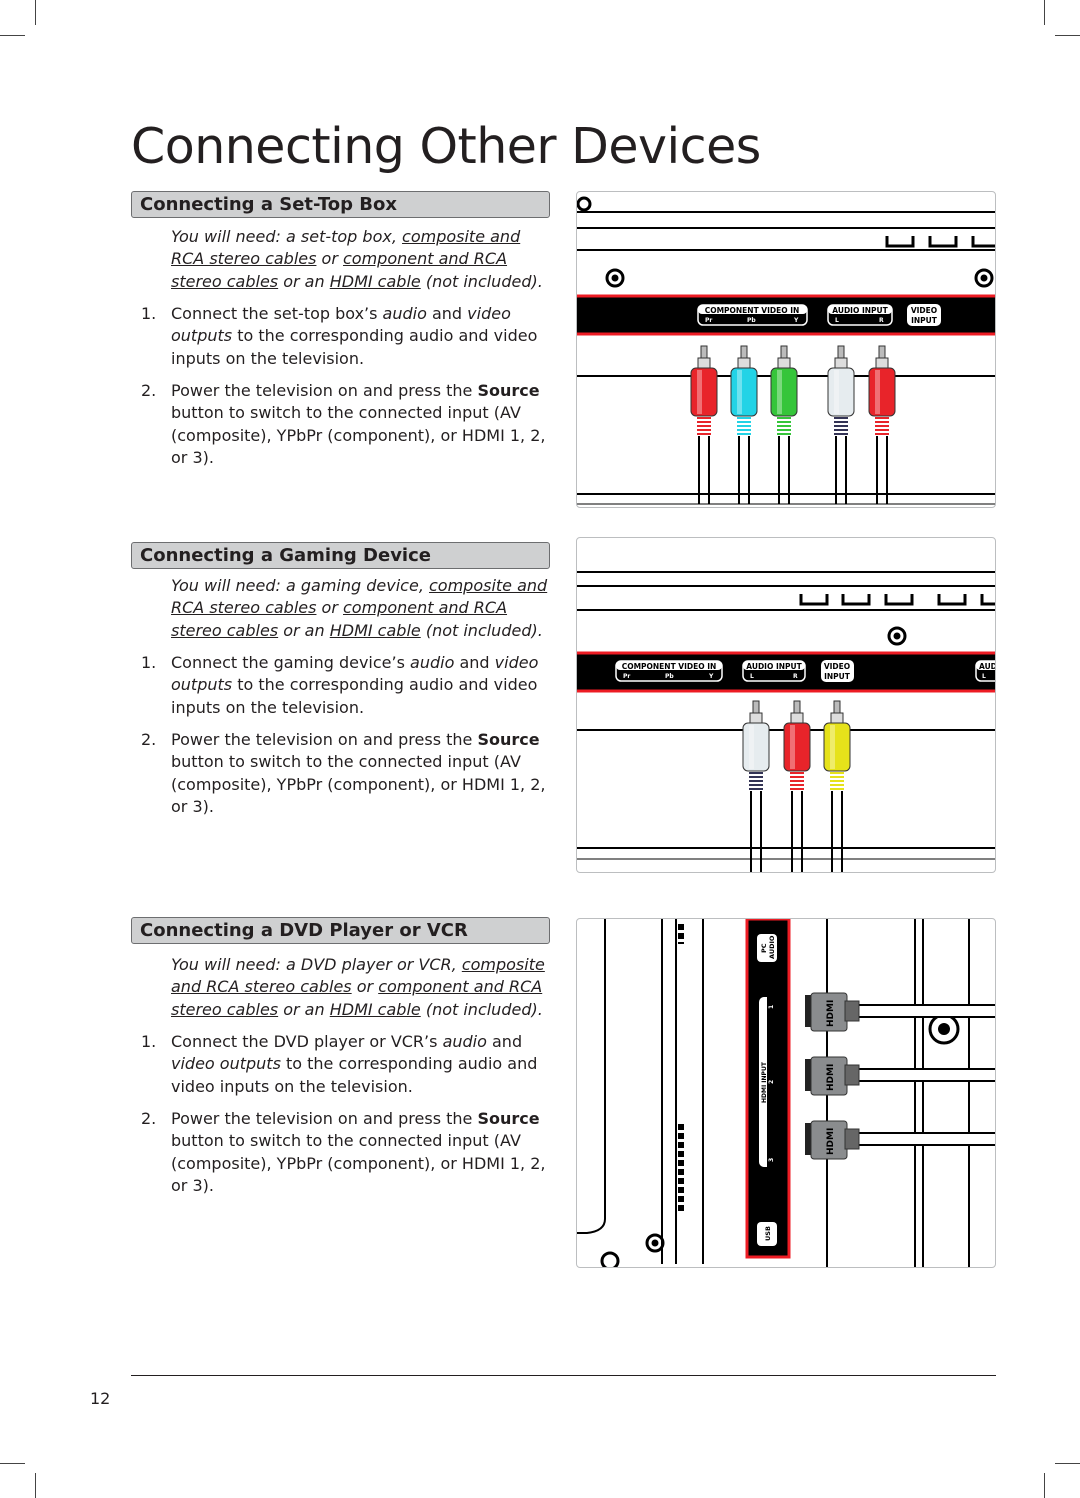 The image size is (1080, 1498). I want to click on text: Connect the gaming device’s, so click(291, 662).